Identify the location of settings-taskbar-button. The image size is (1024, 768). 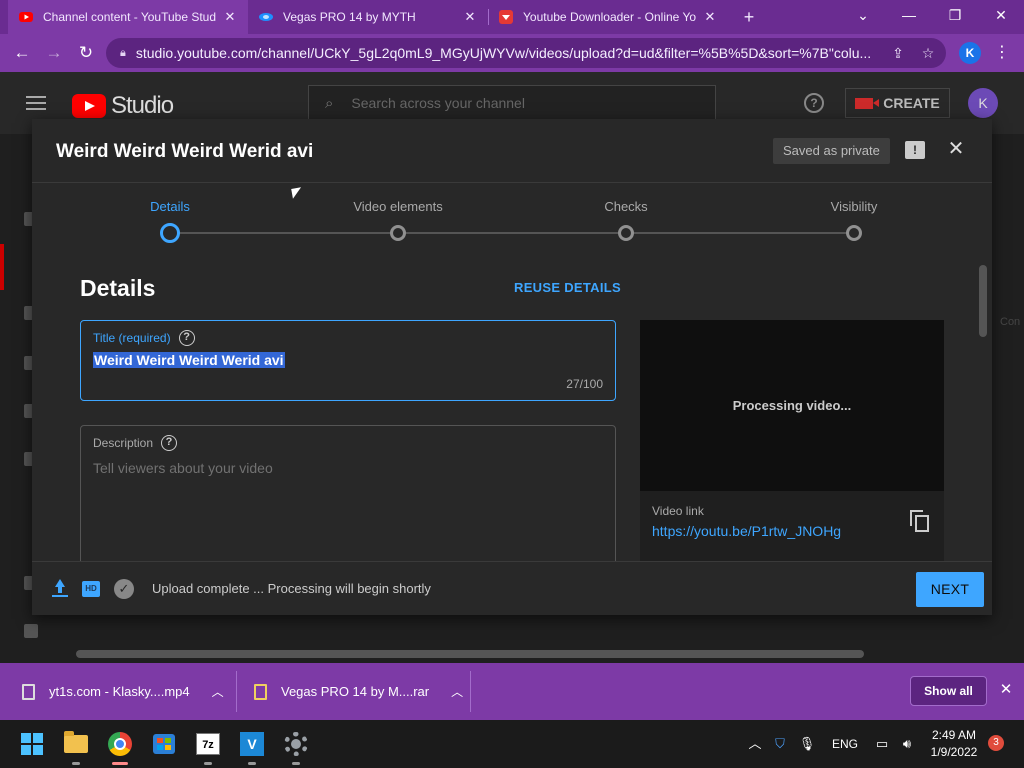
(296, 744).